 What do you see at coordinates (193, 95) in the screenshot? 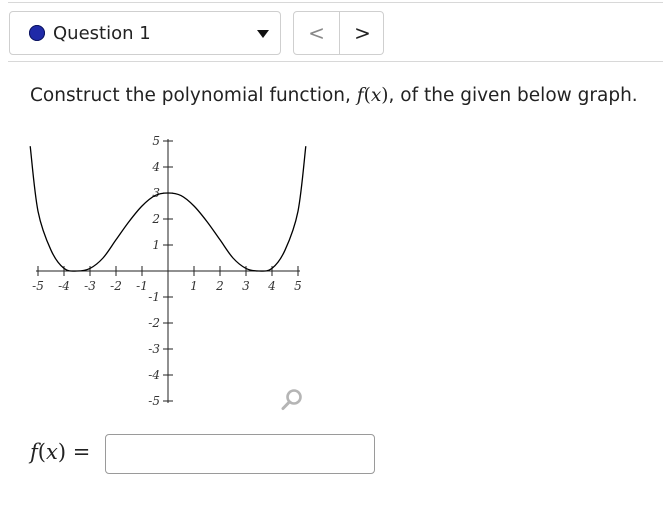
I see `prompt-text-before: Construct the polynomial function,` at bounding box center [193, 95].